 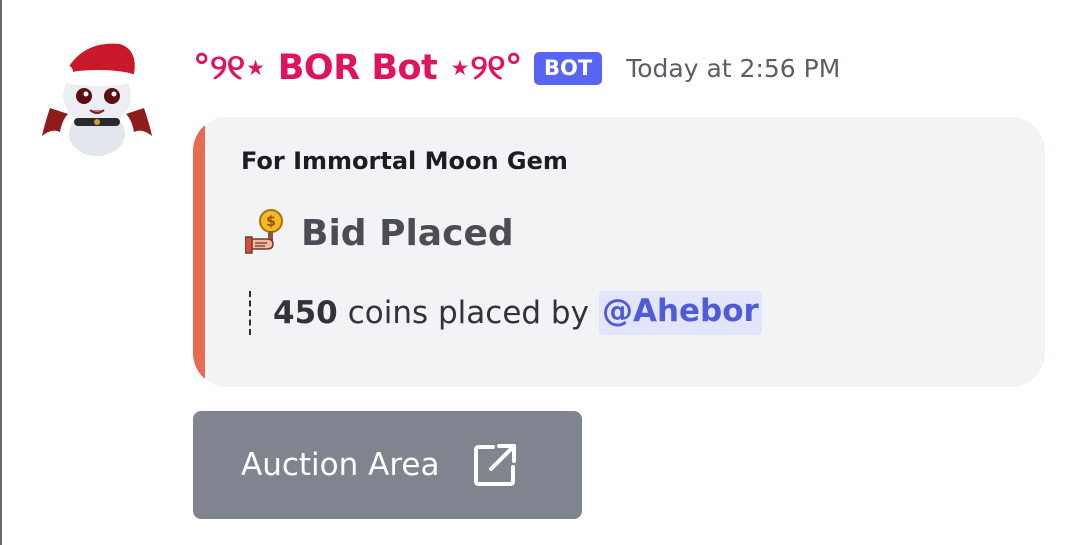 What do you see at coordinates (199, 252) in the screenshot?
I see `embed-accent-bar` at bounding box center [199, 252].